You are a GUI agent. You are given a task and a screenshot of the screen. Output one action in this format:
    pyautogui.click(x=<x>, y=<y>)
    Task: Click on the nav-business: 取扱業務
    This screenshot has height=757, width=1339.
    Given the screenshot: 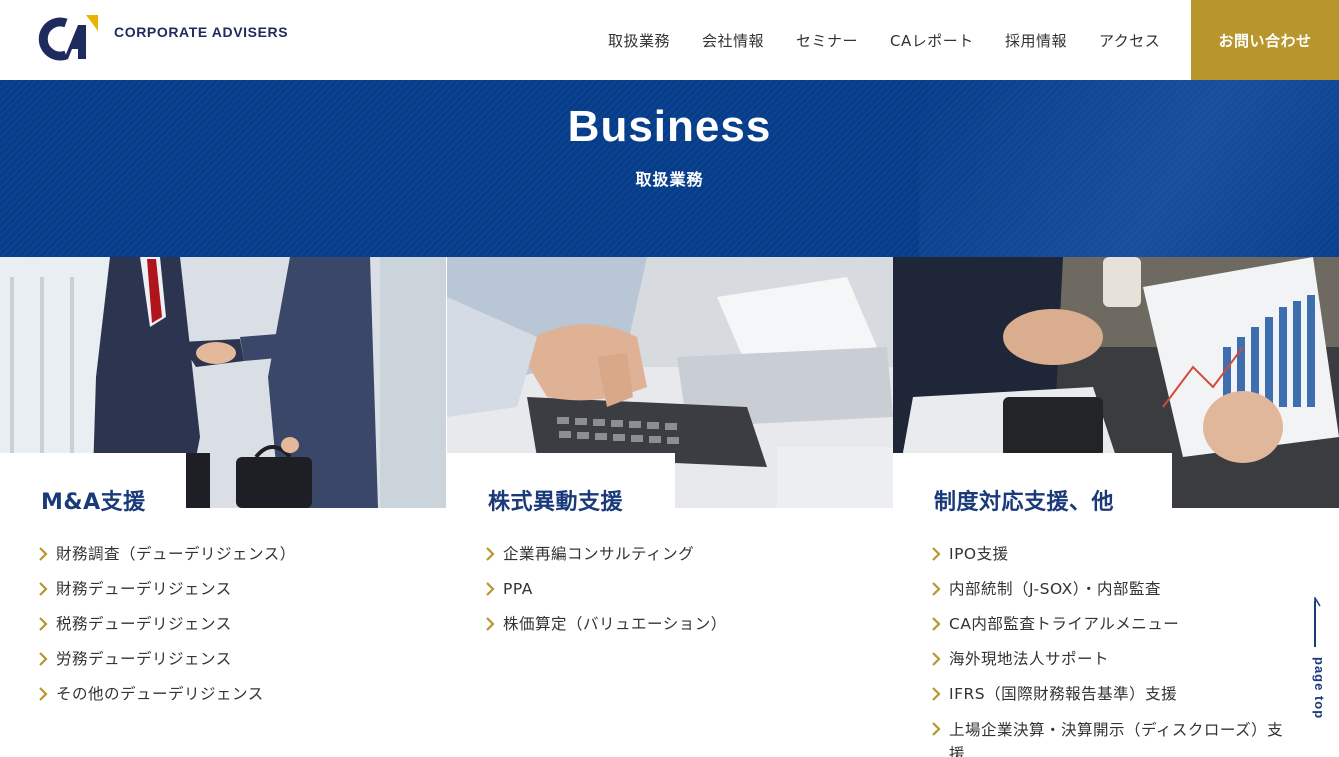 What is the action you would take?
    pyautogui.click(x=639, y=40)
    